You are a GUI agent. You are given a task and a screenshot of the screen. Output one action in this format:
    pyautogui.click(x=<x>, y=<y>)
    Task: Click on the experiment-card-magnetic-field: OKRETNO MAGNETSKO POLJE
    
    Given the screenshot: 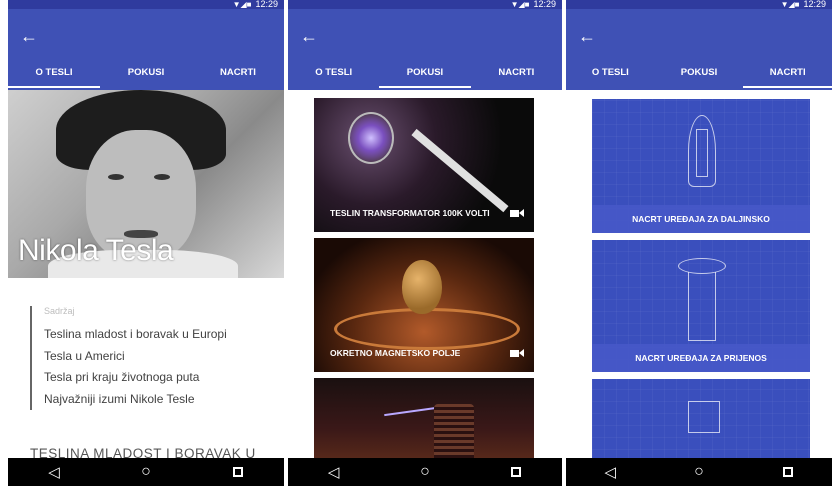 What is the action you would take?
    pyautogui.click(x=424, y=305)
    